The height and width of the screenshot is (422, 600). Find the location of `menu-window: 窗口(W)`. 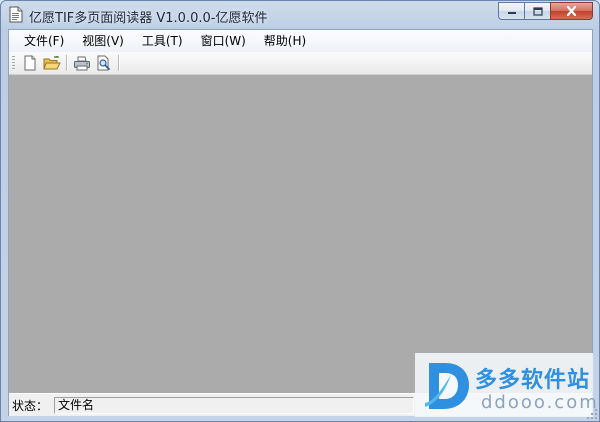

menu-window: 窗口(W) is located at coordinates (223, 41).